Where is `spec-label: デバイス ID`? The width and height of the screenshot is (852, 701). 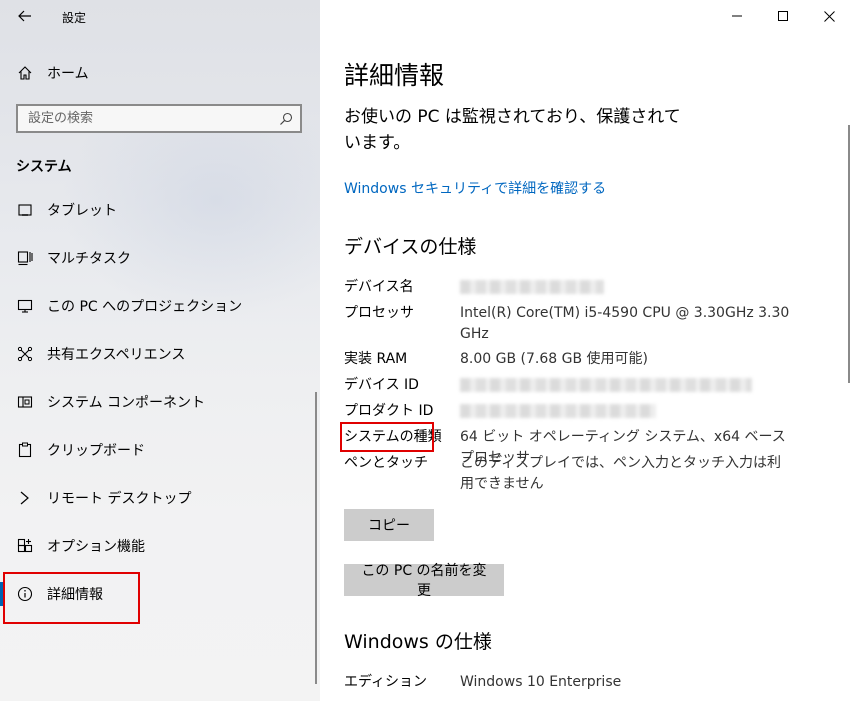
spec-label: デバイス ID is located at coordinates (381, 385).